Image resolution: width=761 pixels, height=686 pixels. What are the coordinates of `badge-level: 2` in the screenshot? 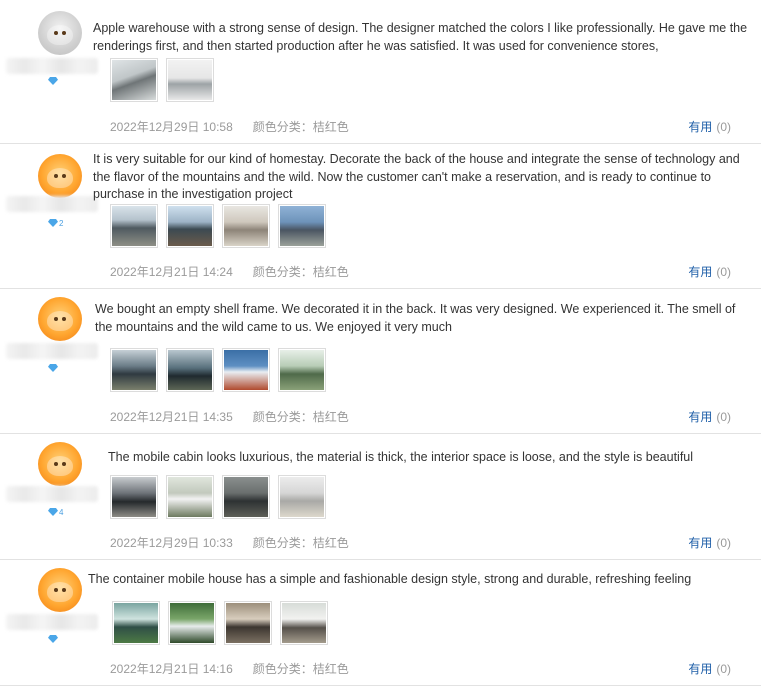 It's located at (61, 223).